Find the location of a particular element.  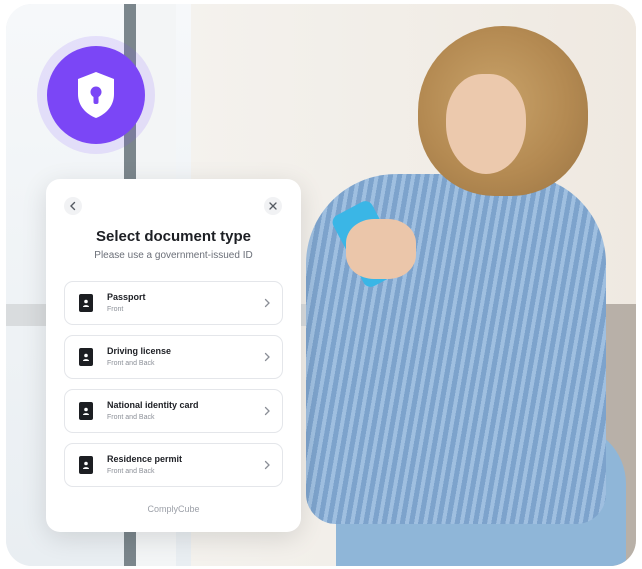

document-option-label: Residence permit is located at coordinates (145, 459).